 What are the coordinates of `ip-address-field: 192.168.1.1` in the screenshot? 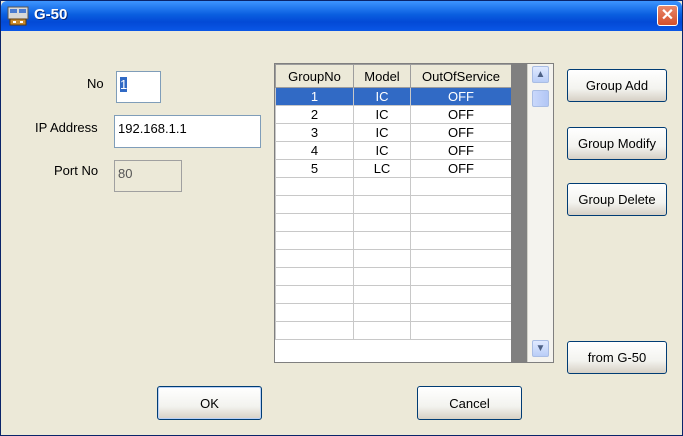 It's located at (187, 131).